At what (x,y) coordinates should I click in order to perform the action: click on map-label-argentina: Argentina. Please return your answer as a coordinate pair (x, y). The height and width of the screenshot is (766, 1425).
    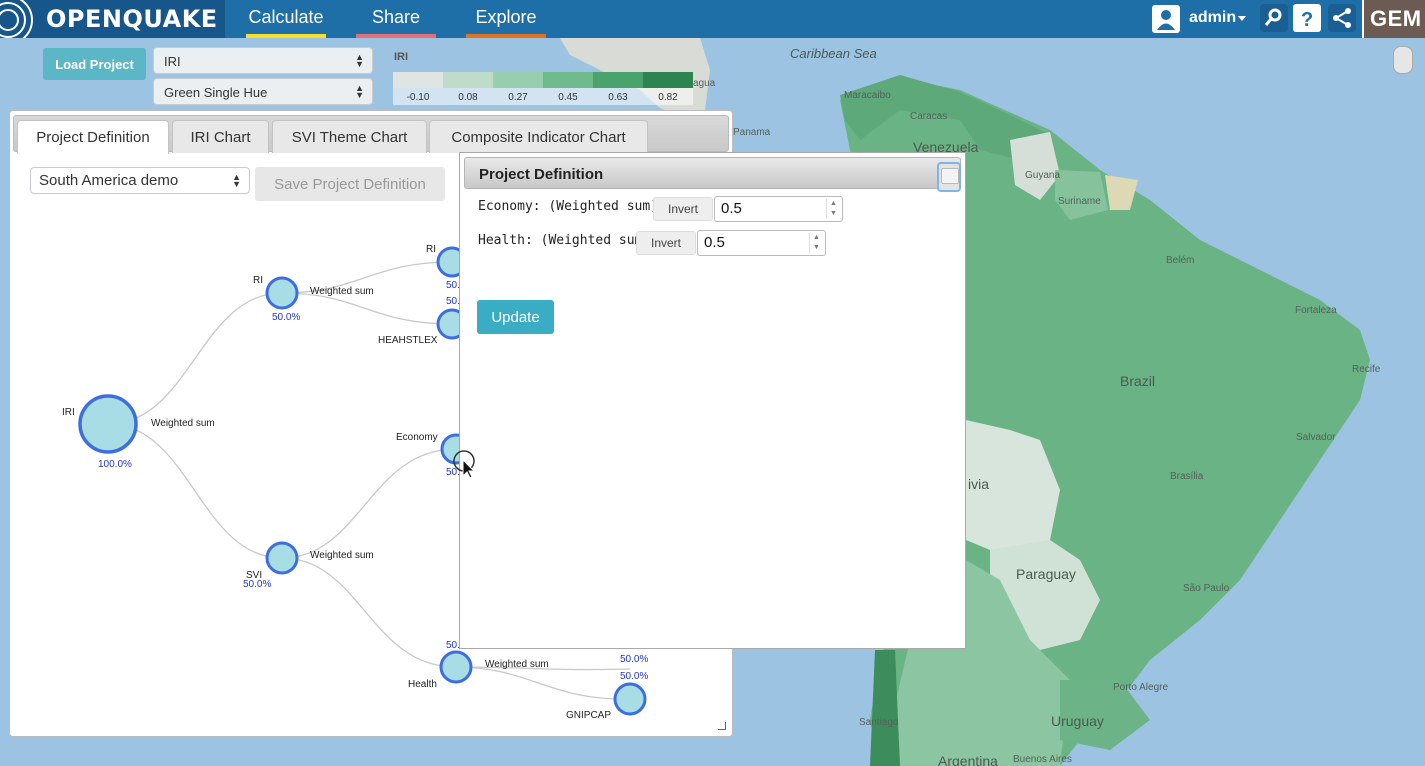
    Looking at the image, I should click on (968, 759).